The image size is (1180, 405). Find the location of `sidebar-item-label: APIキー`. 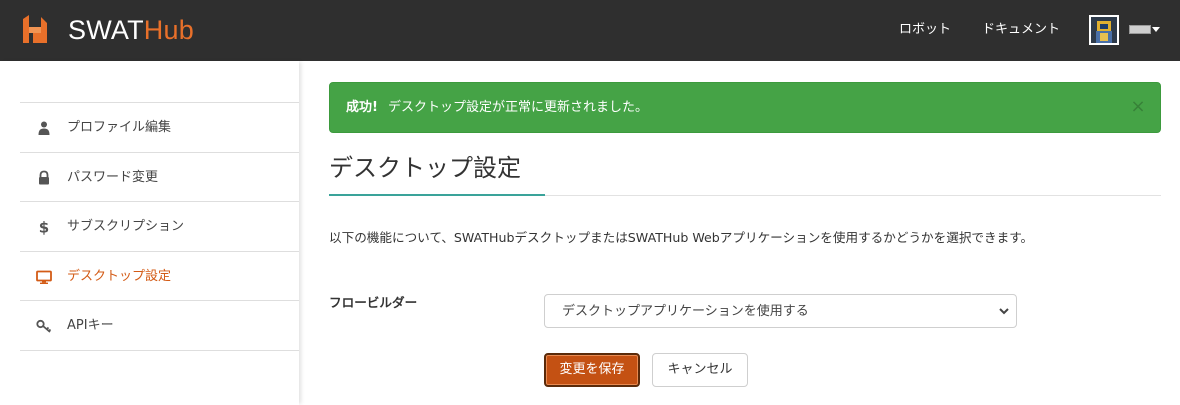

sidebar-item-label: APIキー is located at coordinates (90, 326).